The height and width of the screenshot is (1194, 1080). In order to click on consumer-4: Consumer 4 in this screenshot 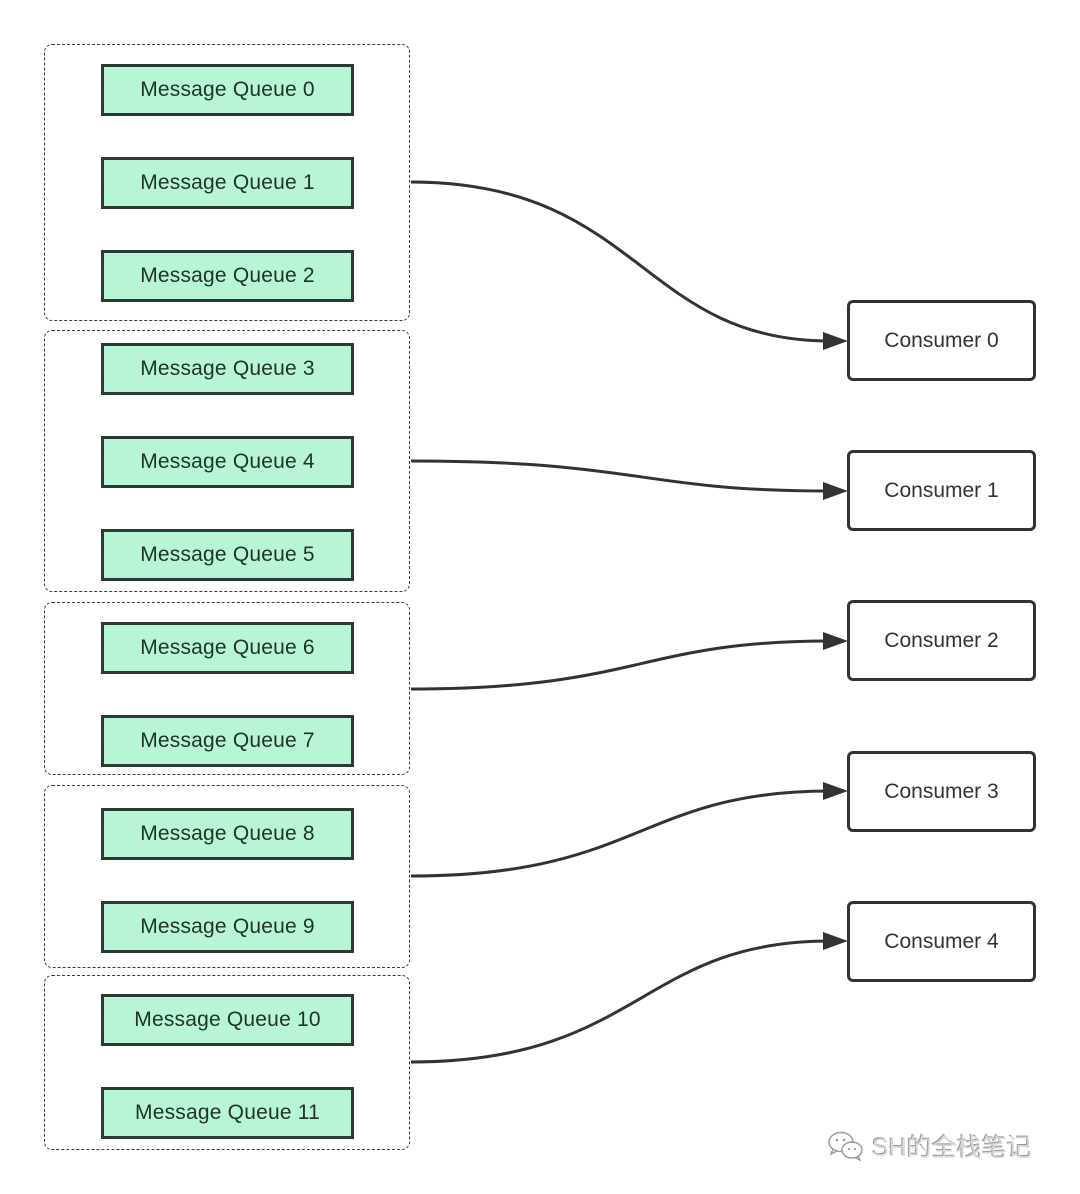, I will do `click(941, 941)`.